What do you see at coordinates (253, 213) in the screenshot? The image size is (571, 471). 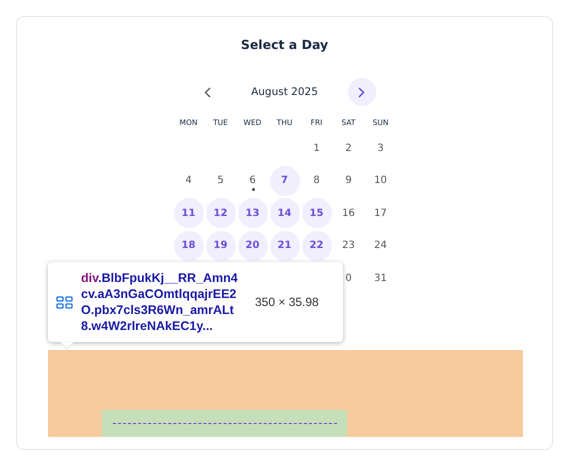 I see `calendar-day: 13` at bounding box center [253, 213].